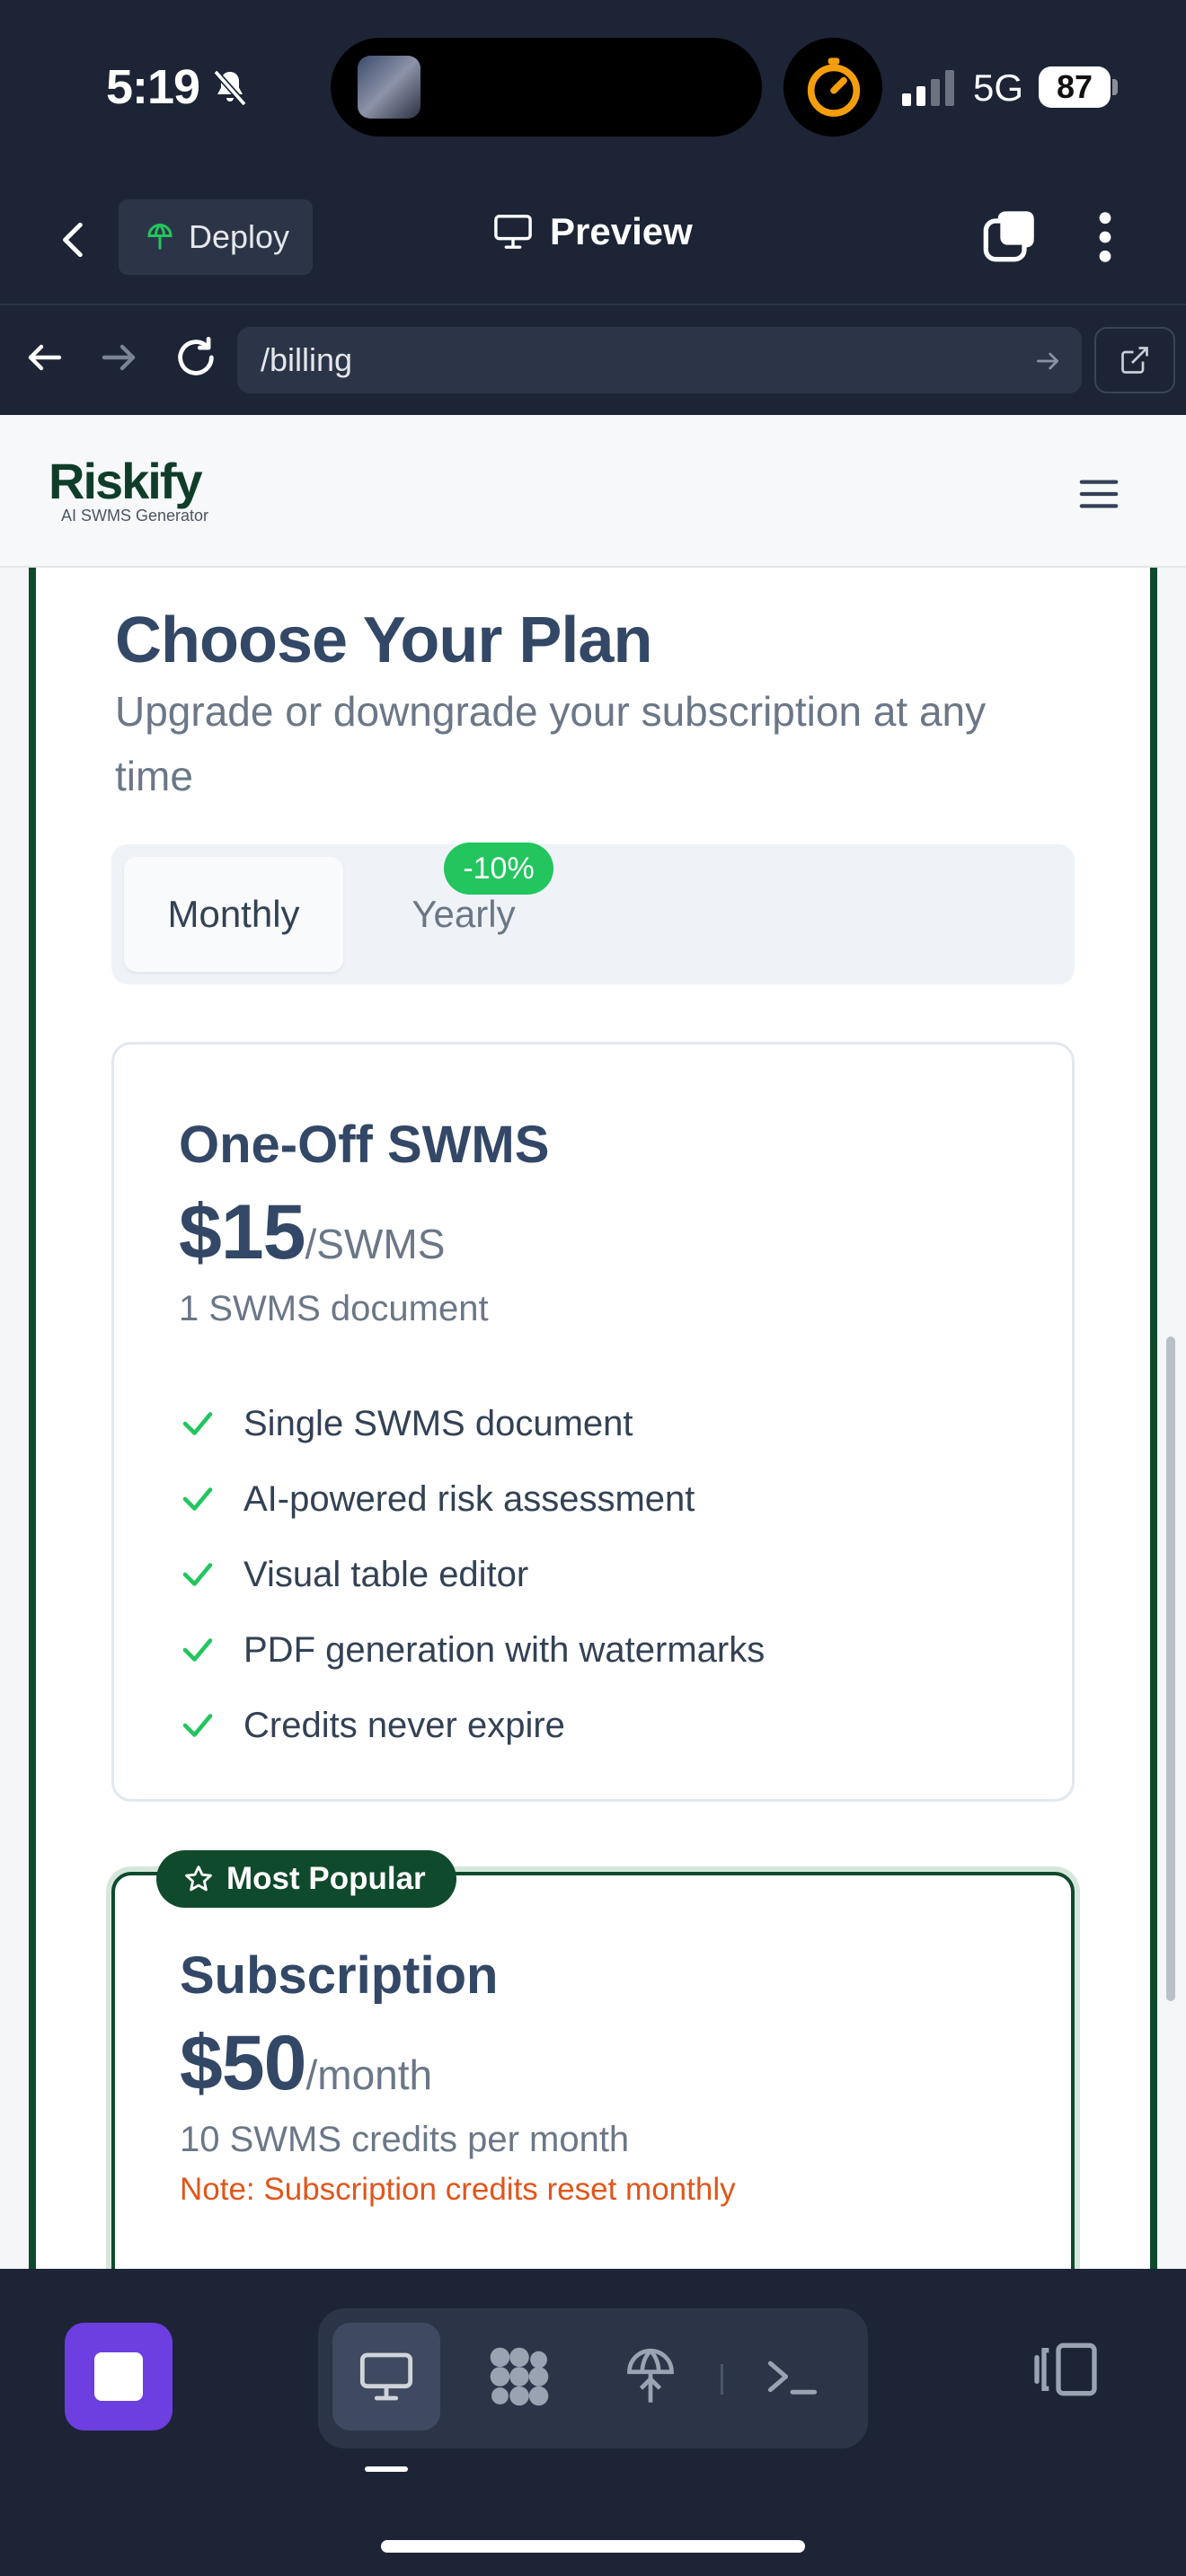  What do you see at coordinates (126, 481) in the screenshot?
I see `logo-text: Riskify` at bounding box center [126, 481].